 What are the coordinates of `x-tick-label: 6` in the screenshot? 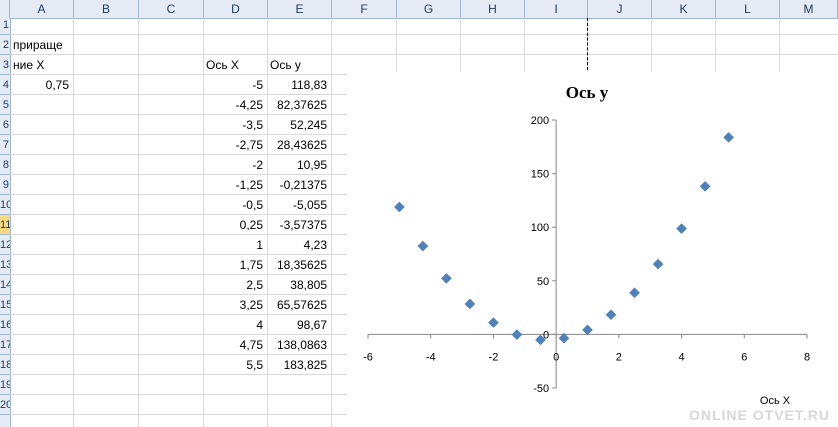 It's located at (744, 357).